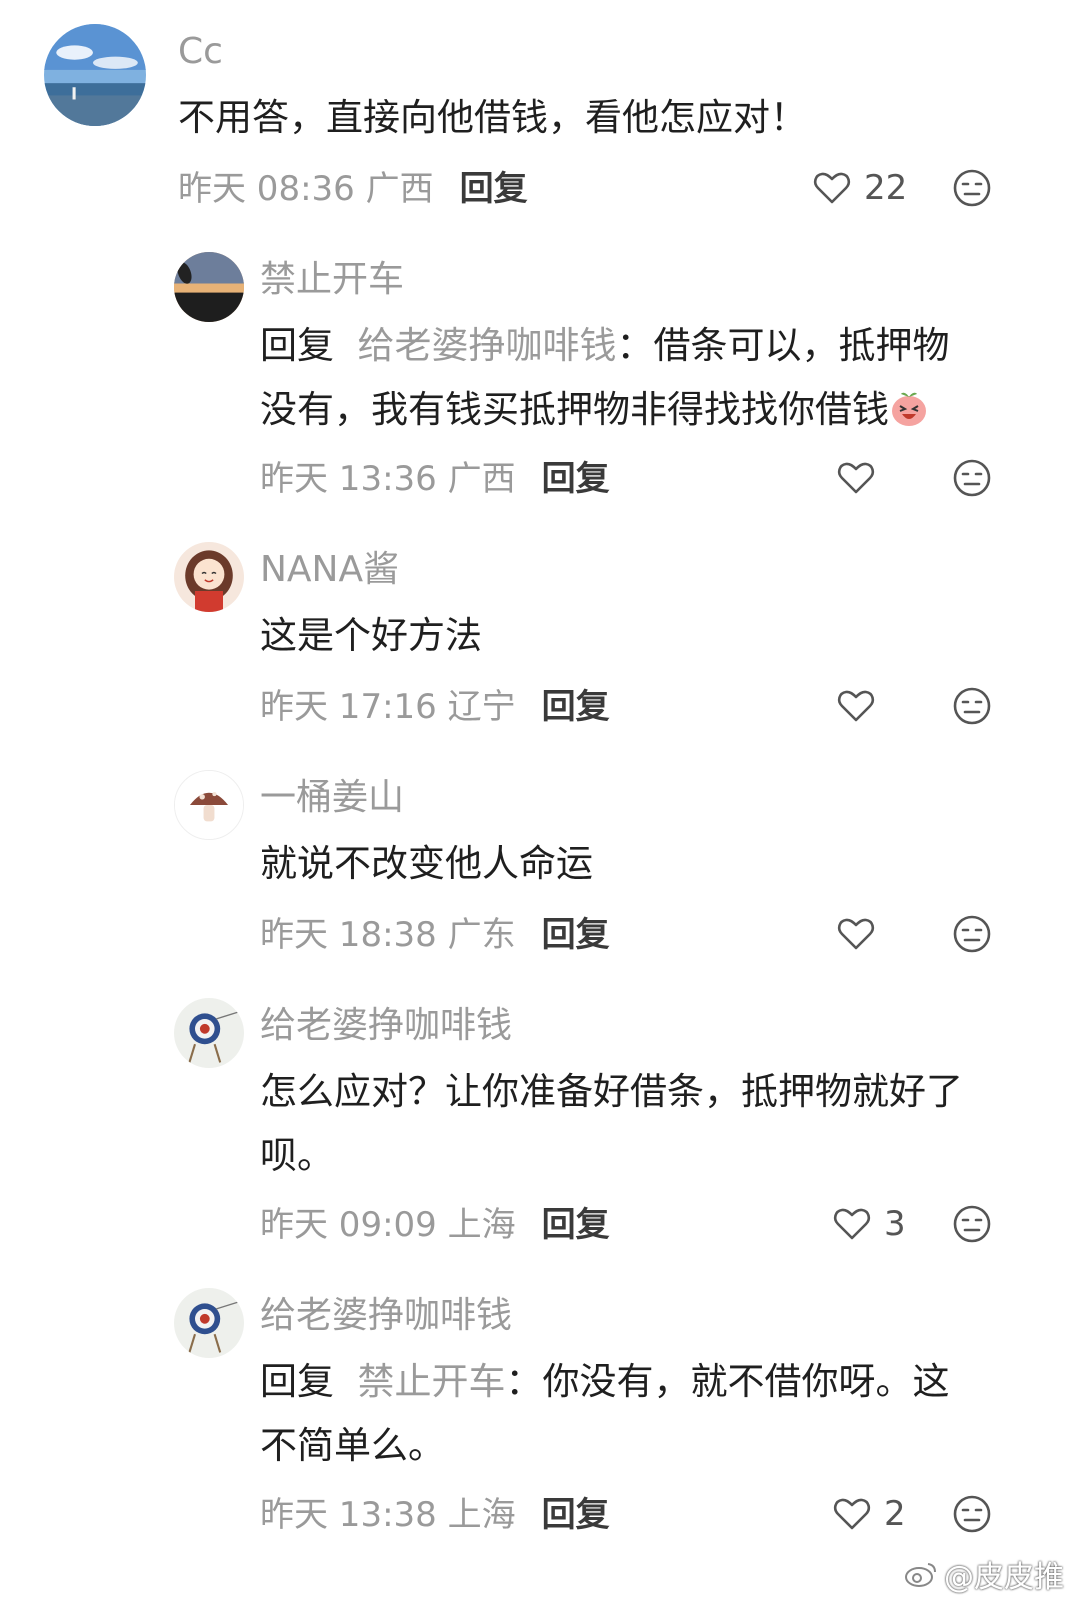 The image size is (1080, 1608). I want to click on like-count: 3, so click(895, 1224).